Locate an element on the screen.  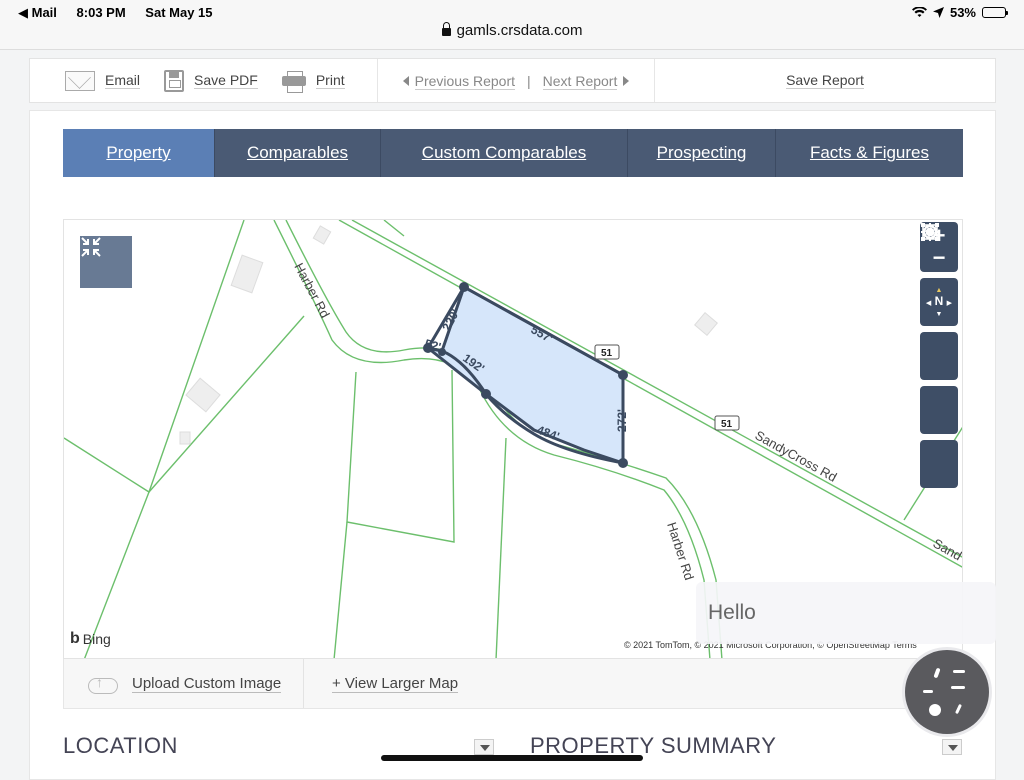
crosshair-icon is located at coordinates (930, 232).